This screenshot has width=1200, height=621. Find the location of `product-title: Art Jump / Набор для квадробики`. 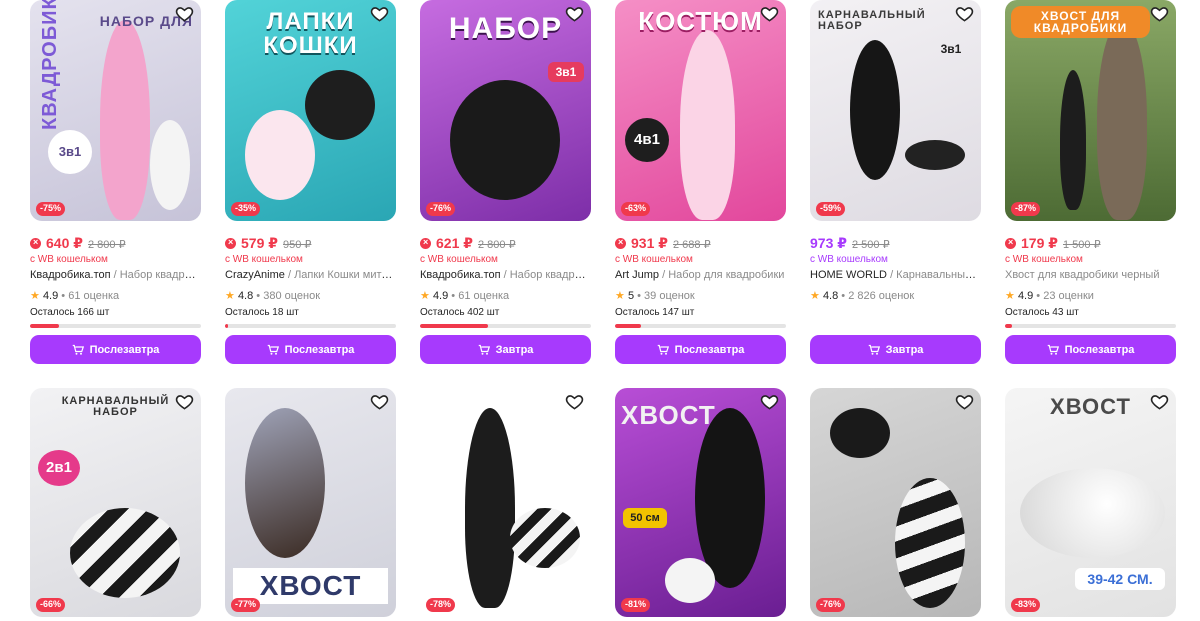

product-title: Art Jump / Набор для квадробики is located at coordinates (700, 275).